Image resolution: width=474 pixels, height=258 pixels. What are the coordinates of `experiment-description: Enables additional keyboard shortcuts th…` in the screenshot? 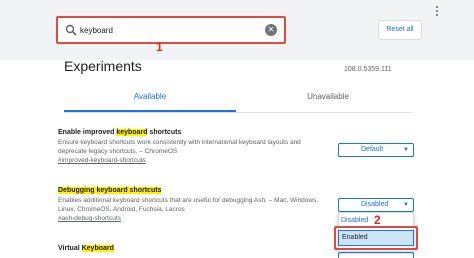 It's located at (188, 205).